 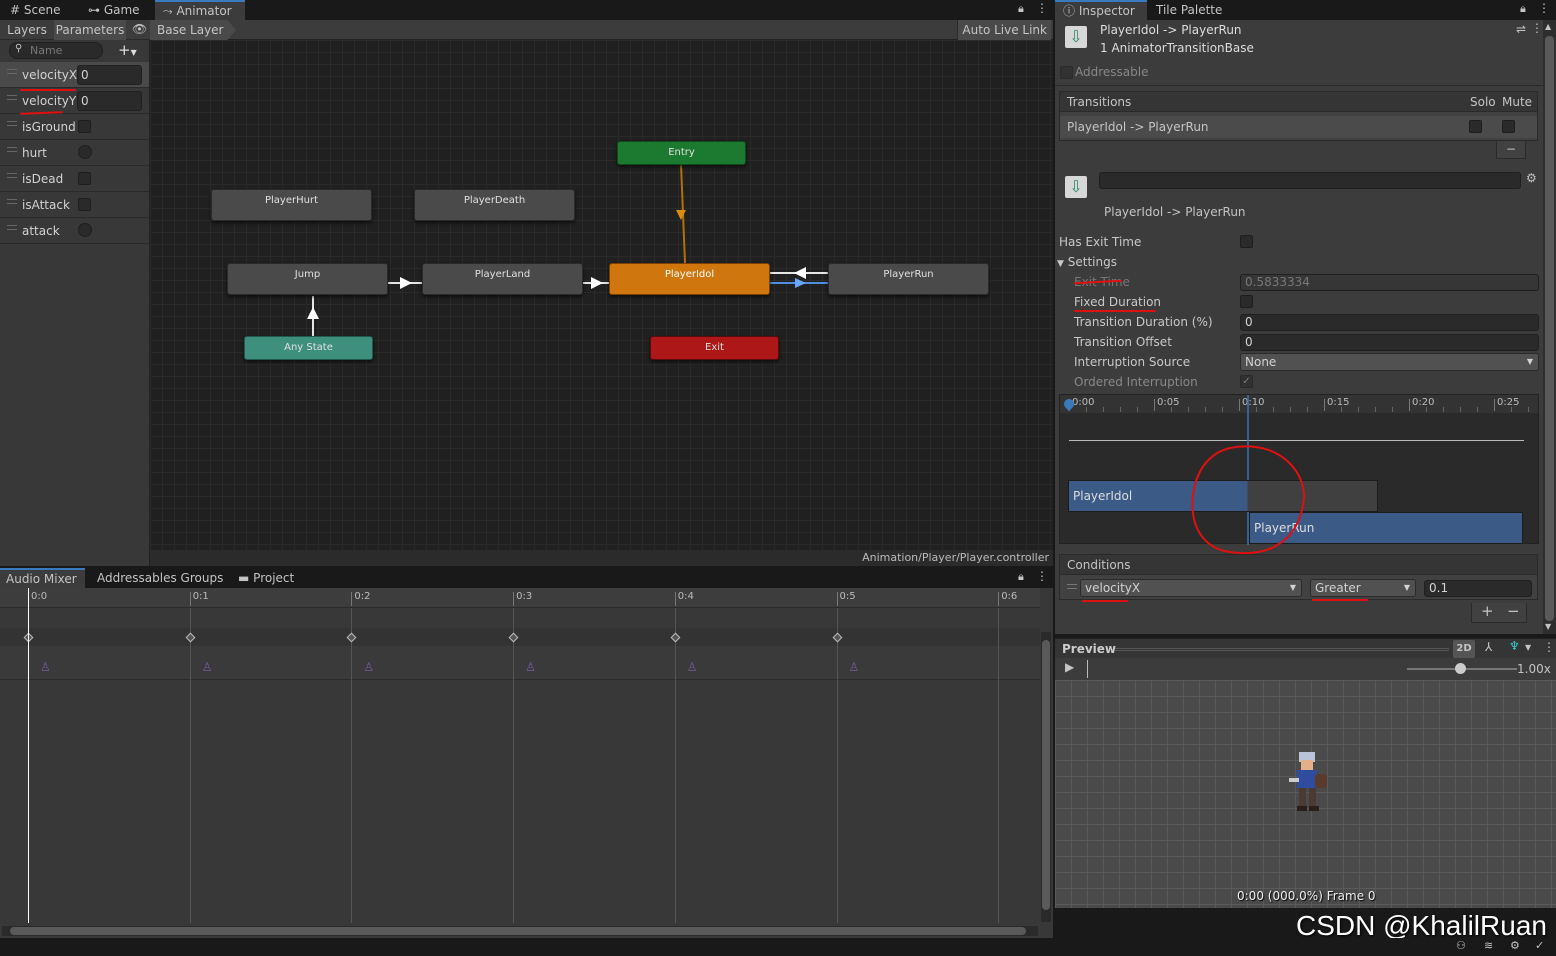 What do you see at coordinates (1282, 649) in the screenshot?
I see `preview-drag-grip` at bounding box center [1282, 649].